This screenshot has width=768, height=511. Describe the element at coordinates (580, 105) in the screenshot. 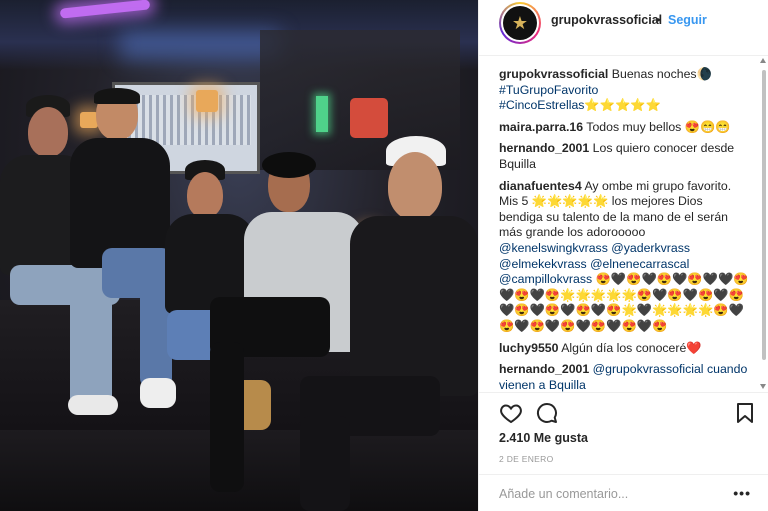

I see `hashtag-link: #CincoEstrellas⭐⭐⭐⭐⭐` at that location.